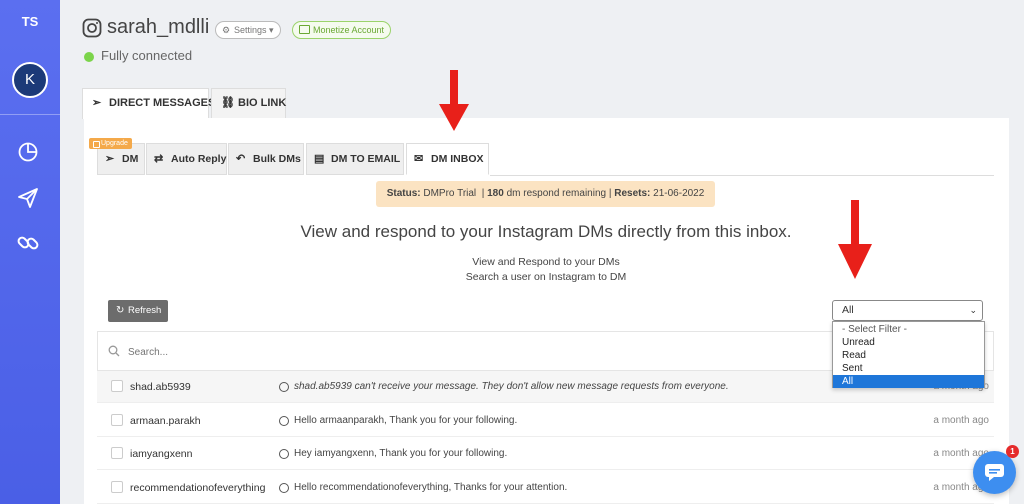 Image resolution: width=1024 pixels, height=504 pixels. I want to click on account-username: sarah_mdlli, so click(158, 27).